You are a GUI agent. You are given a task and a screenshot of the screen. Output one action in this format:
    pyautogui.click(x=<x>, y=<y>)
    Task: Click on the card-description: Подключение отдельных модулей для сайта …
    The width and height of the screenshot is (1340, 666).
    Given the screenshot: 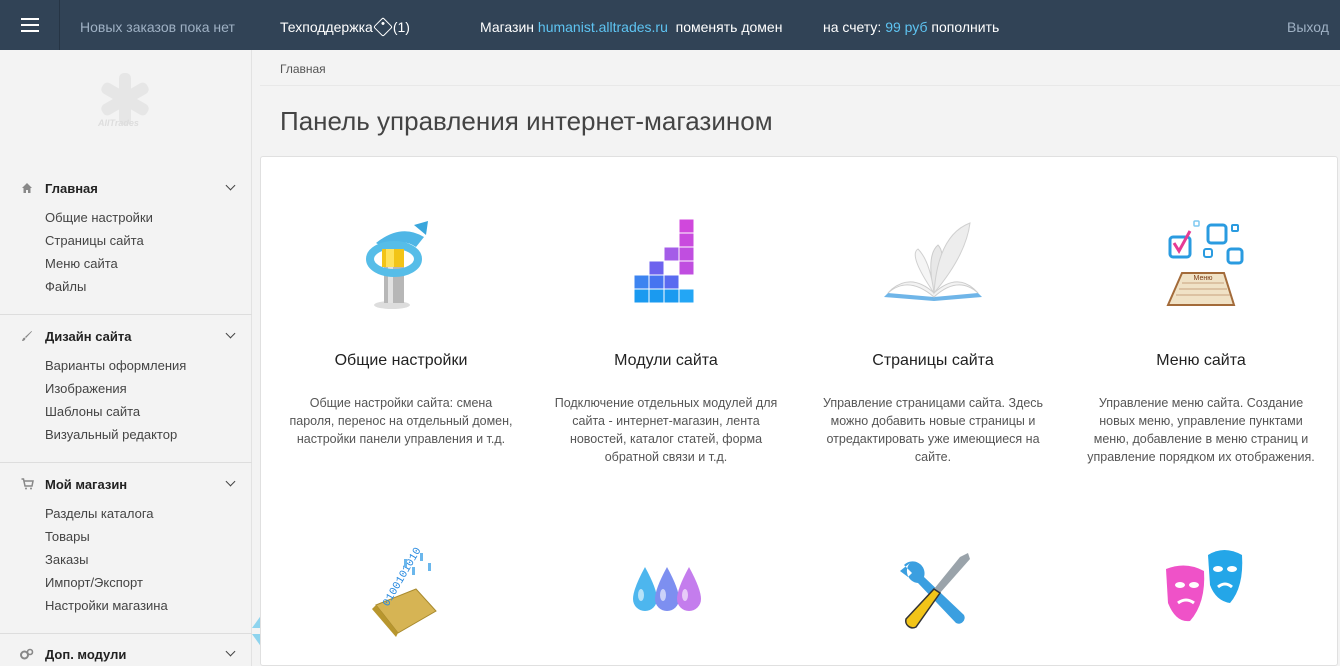 What is the action you would take?
    pyautogui.click(x=666, y=430)
    